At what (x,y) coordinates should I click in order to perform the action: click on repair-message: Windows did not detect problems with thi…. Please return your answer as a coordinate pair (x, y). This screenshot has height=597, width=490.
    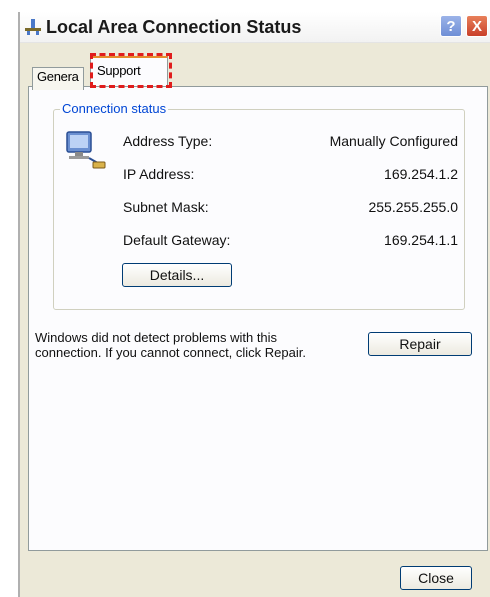
    Looking at the image, I should click on (170, 345).